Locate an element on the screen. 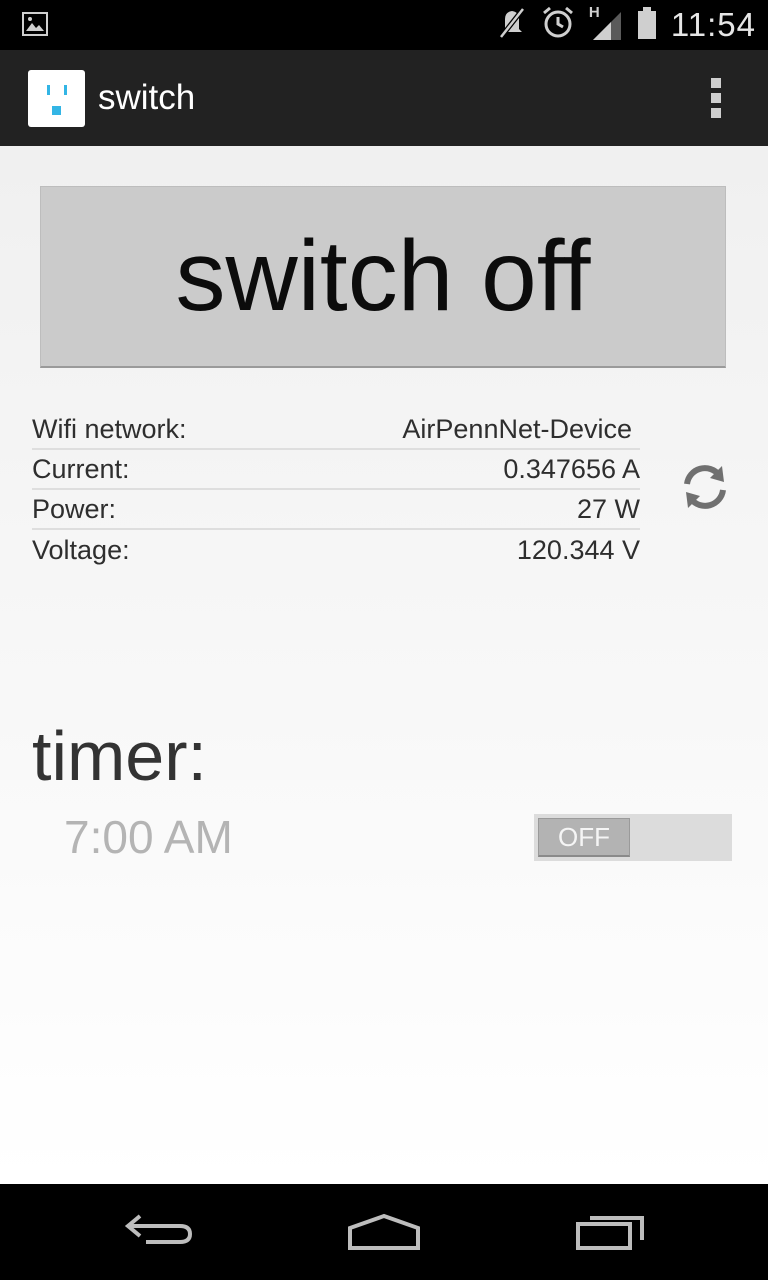 The width and height of the screenshot is (768, 1280). info-row-power: Power: 27 W is located at coordinates (336, 510).